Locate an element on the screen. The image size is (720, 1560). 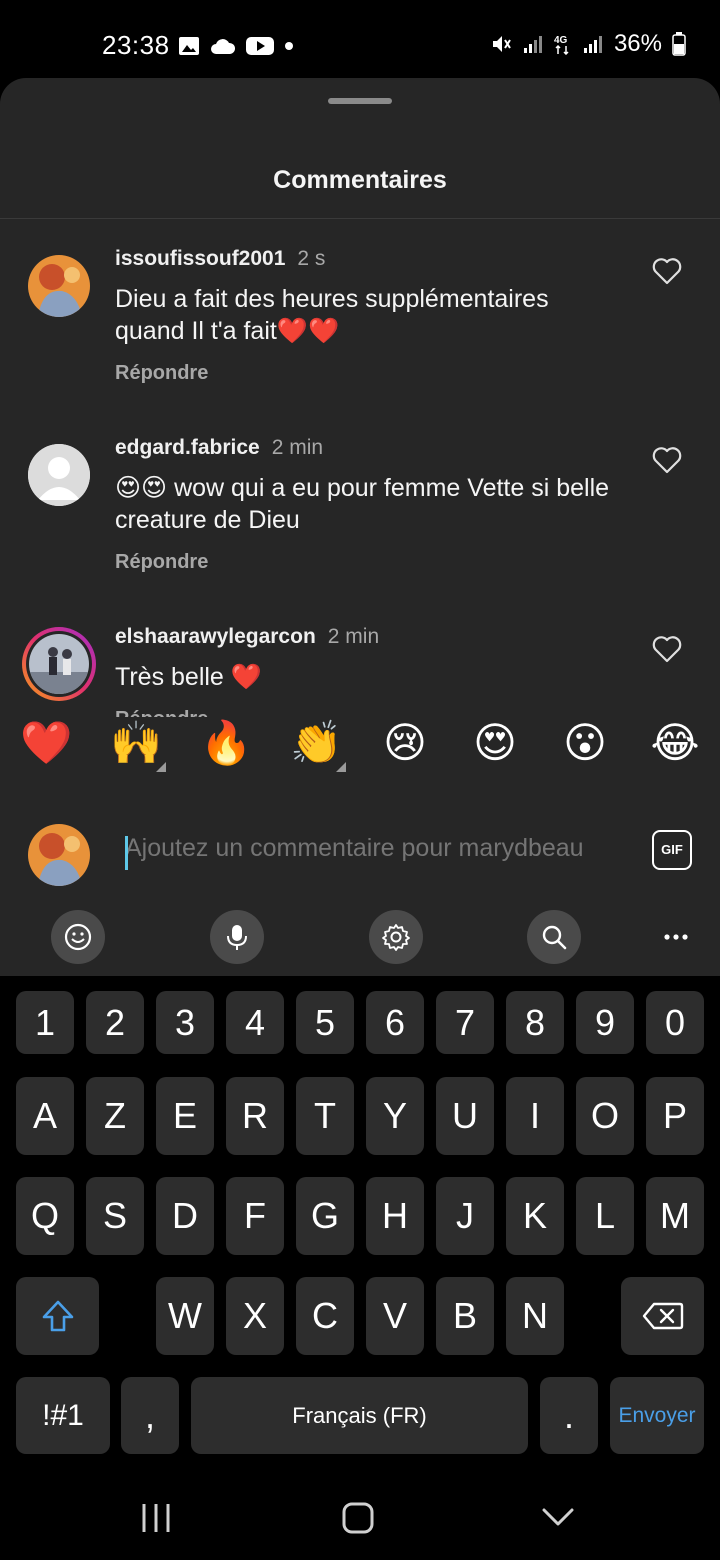
recent-apps-button is located at coordinates (156, 1518).